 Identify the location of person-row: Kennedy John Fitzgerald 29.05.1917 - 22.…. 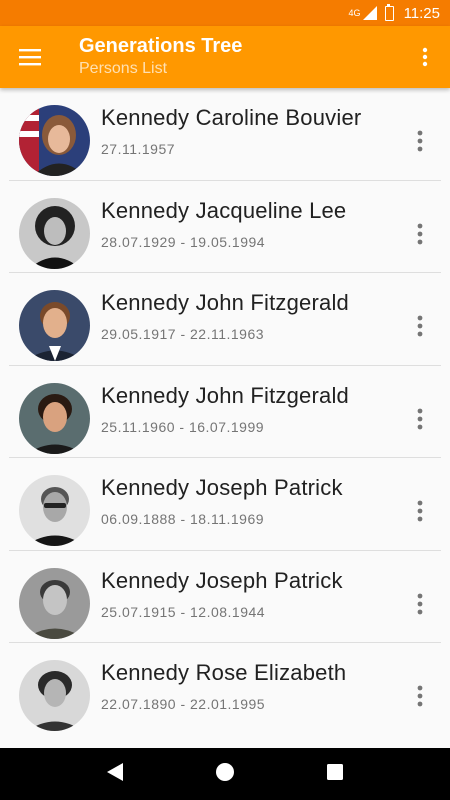
(225, 319).